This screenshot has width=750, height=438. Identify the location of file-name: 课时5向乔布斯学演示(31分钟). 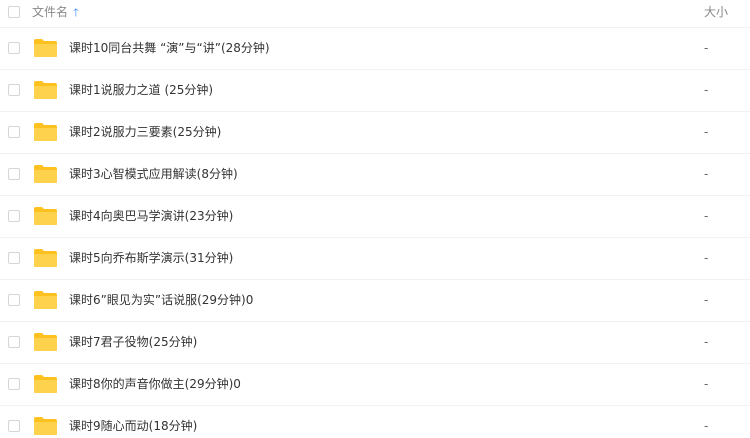
(151, 258).